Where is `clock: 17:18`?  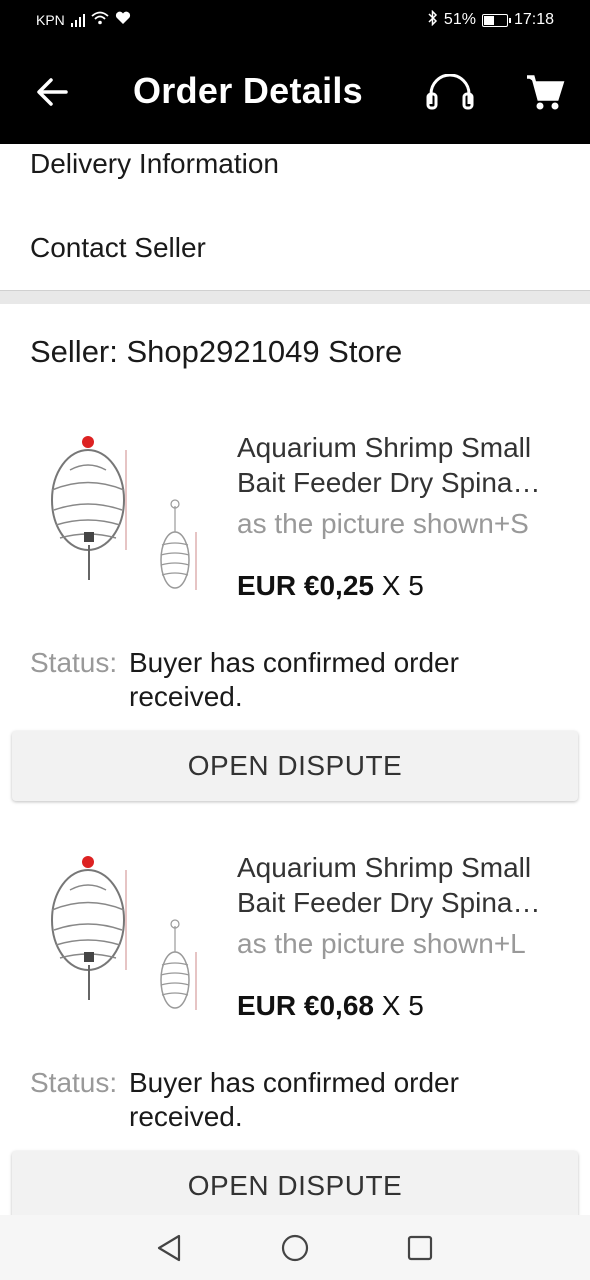 clock: 17:18 is located at coordinates (533, 19).